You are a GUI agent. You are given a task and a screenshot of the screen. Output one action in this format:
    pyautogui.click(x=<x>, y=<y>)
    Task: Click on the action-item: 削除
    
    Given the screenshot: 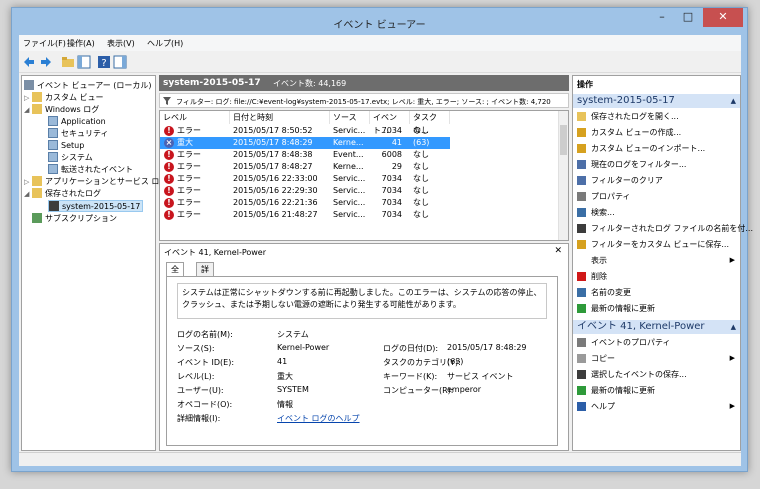 What is the action you would take?
    pyautogui.click(x=657, y=276)
    